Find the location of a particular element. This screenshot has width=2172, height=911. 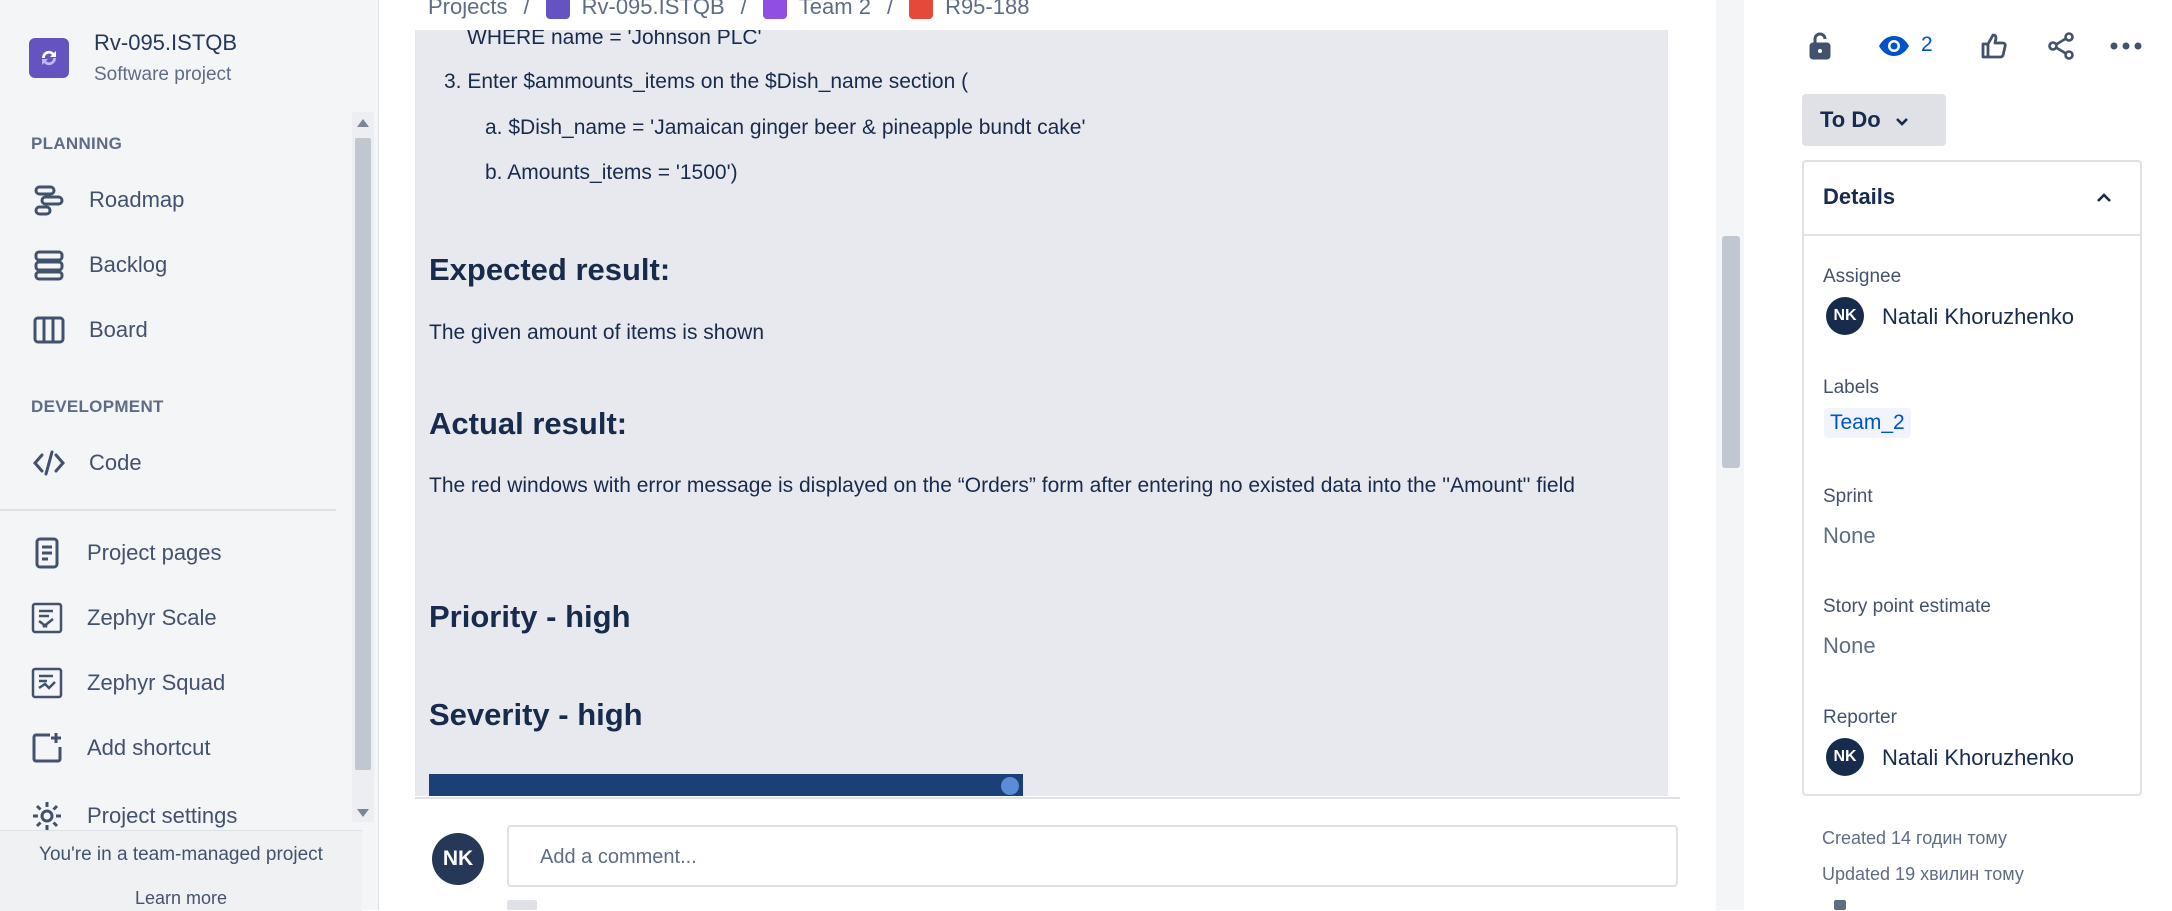

board-icon is located at coordinates (49, 330).